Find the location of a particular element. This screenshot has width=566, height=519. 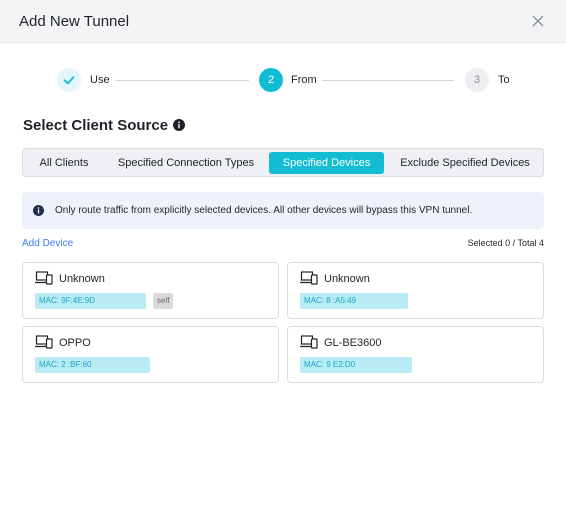

tab-all-clients: All Clients is located at coordinates (64, 163).